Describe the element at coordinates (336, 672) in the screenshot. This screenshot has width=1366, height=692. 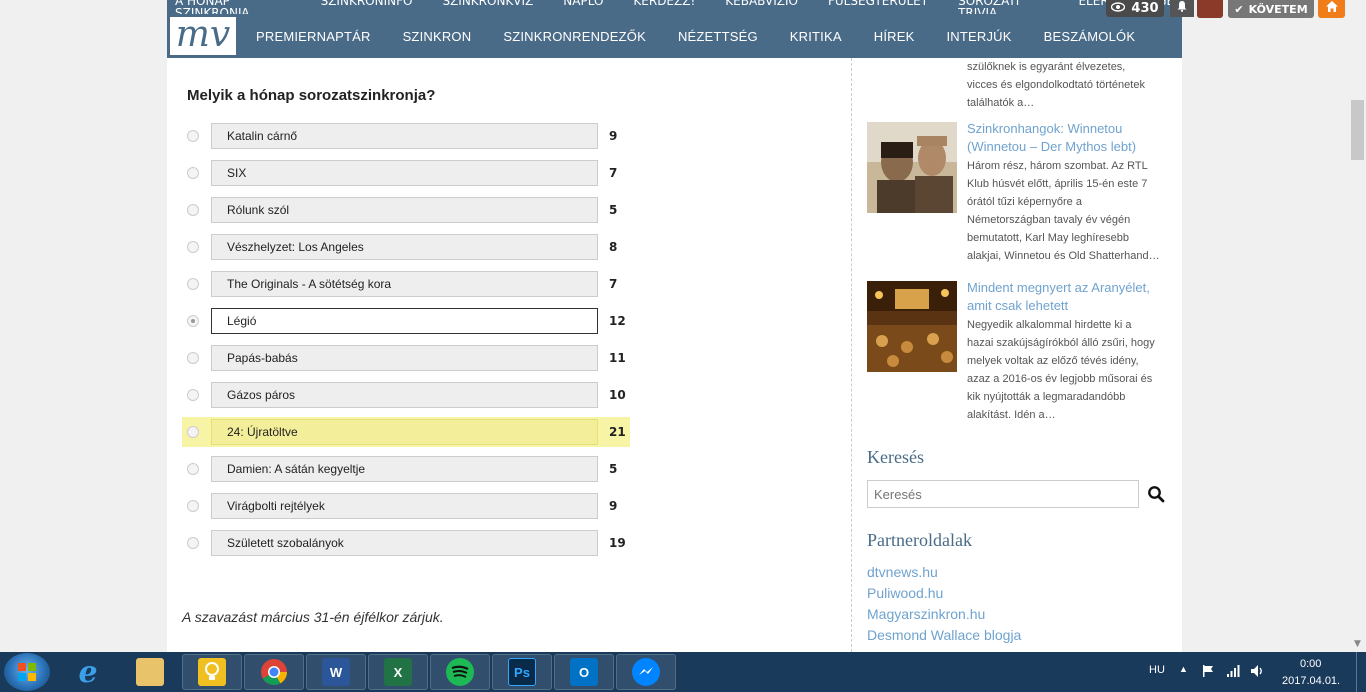
I see `taskbar-word: W` at that location.